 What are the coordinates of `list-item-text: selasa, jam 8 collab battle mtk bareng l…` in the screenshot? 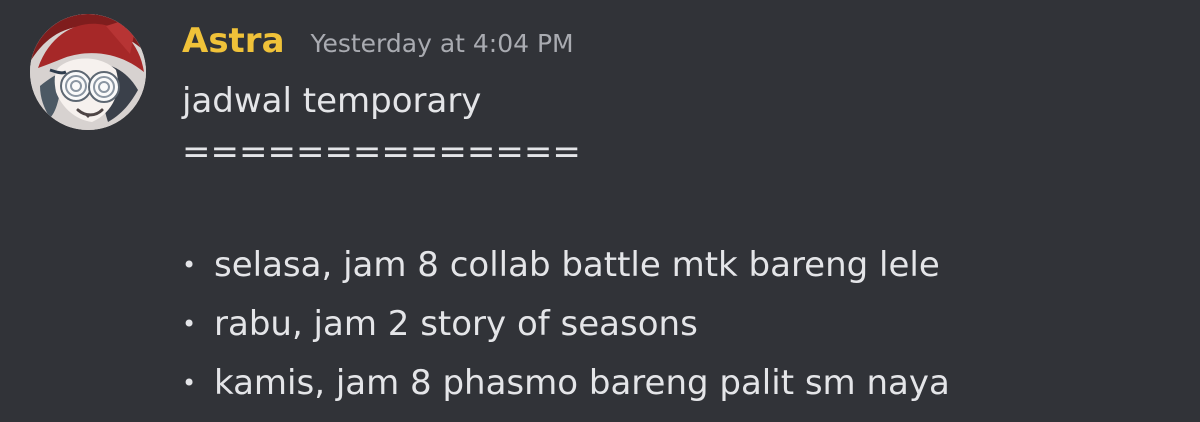 It's located at (577, 265).